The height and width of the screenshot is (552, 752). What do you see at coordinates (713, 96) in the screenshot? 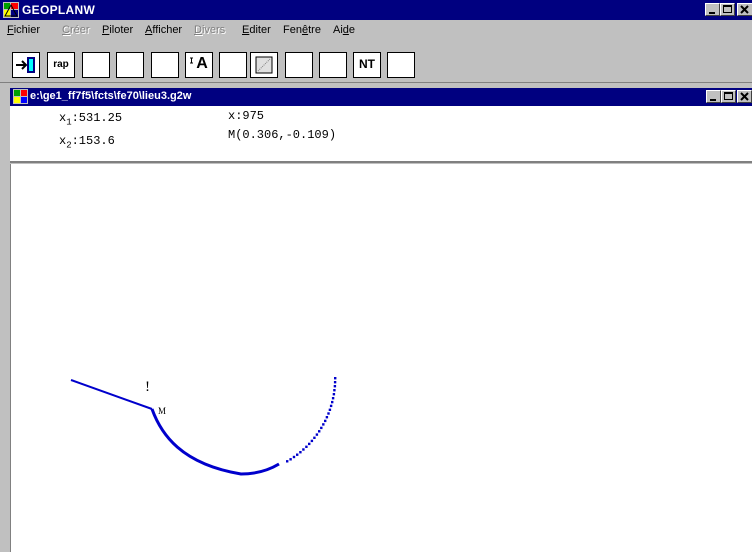
I see `doc-minimize-button` at bounding box center [713, 96].